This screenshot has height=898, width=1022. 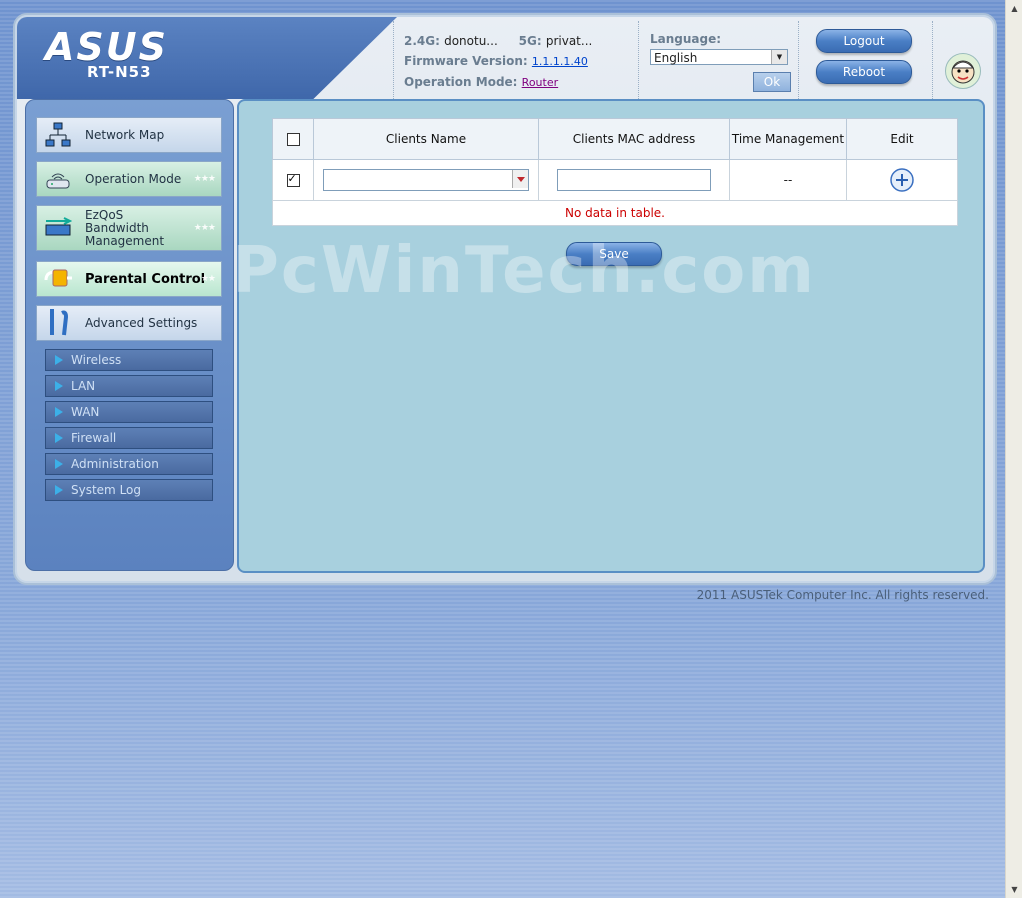 I want to click on sidebar-subitem-lan: LAN, so click(x=129, y=386).